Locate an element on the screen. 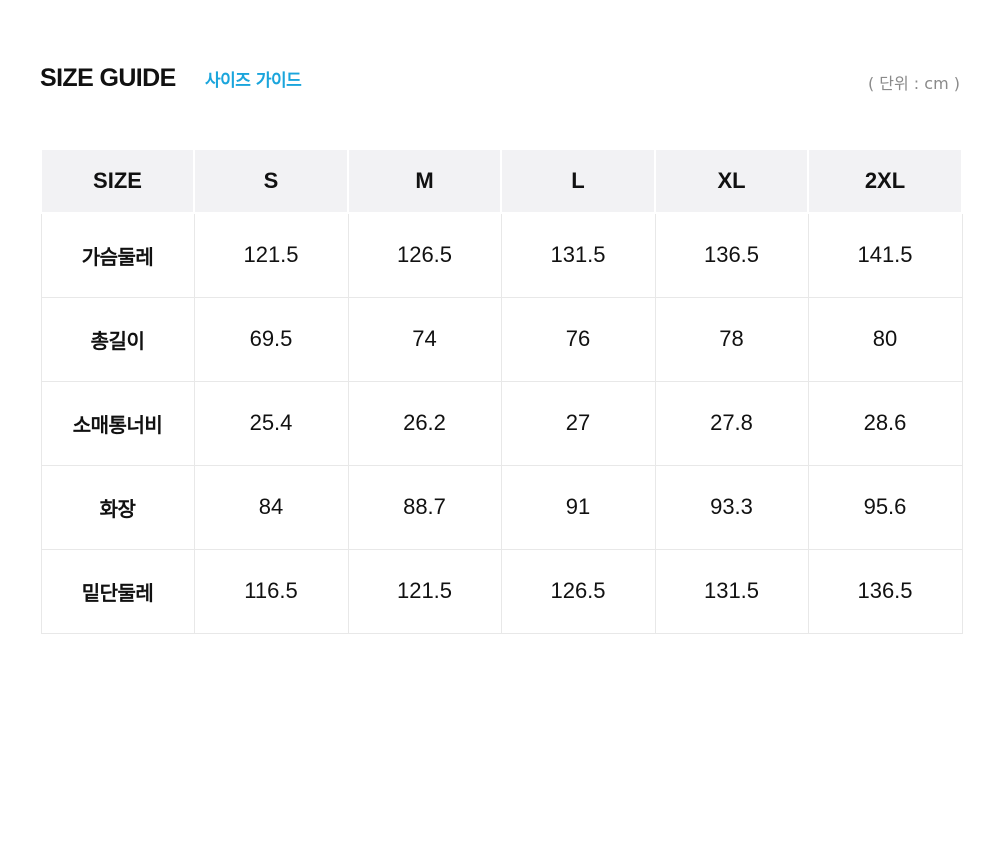 The width and height of the screenshot is (1000, 863). row-label: 가슴둘레 is located at coordinates (117, 255).